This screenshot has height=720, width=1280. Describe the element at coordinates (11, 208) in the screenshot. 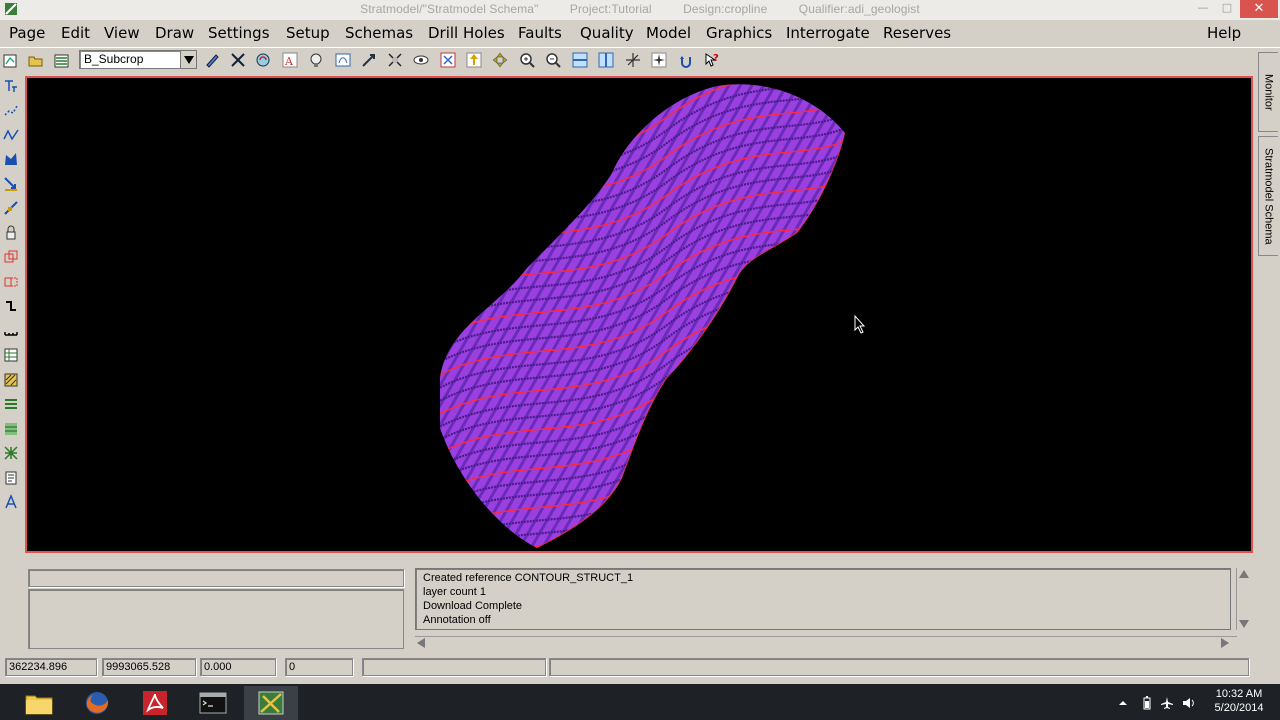

I see `edit-node-icon` at that location.